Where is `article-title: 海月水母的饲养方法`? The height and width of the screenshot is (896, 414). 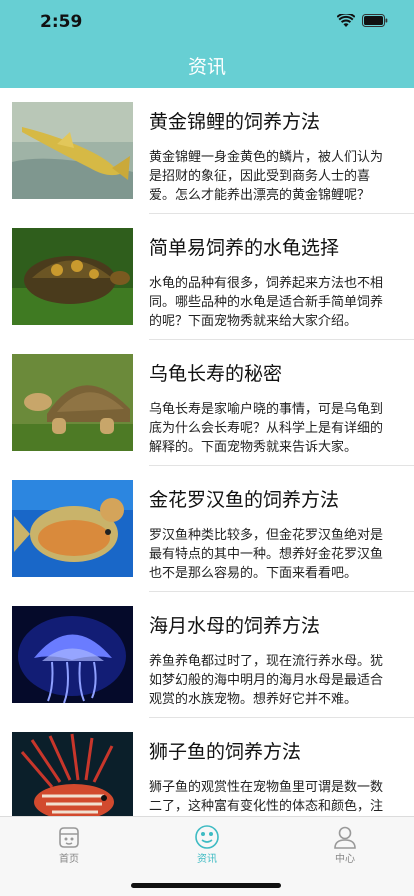 article-title: 海月水母的饲养方法 is located at coordinates (234, 624).